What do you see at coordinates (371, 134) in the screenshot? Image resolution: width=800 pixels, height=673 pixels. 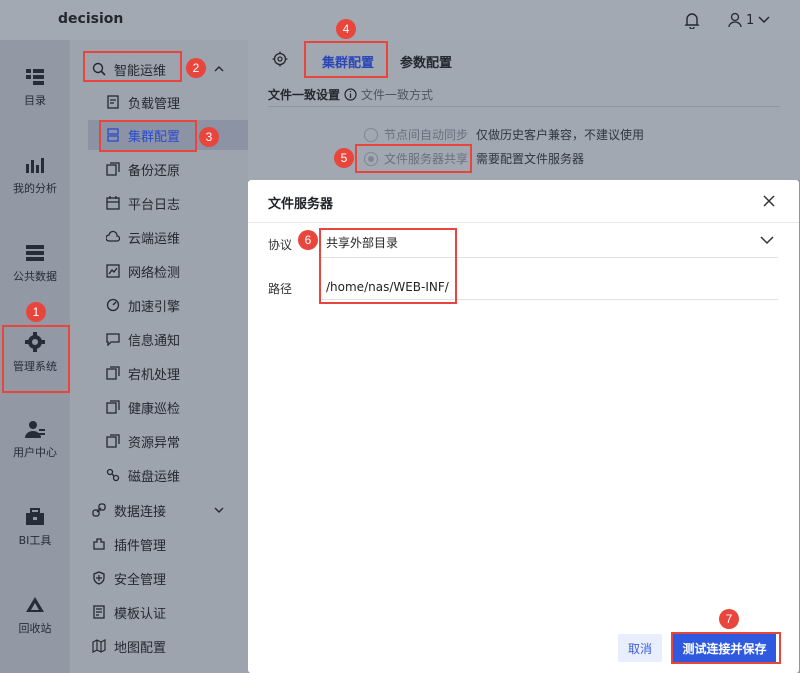 I see `radio-button` at bounding box center [371, 134].